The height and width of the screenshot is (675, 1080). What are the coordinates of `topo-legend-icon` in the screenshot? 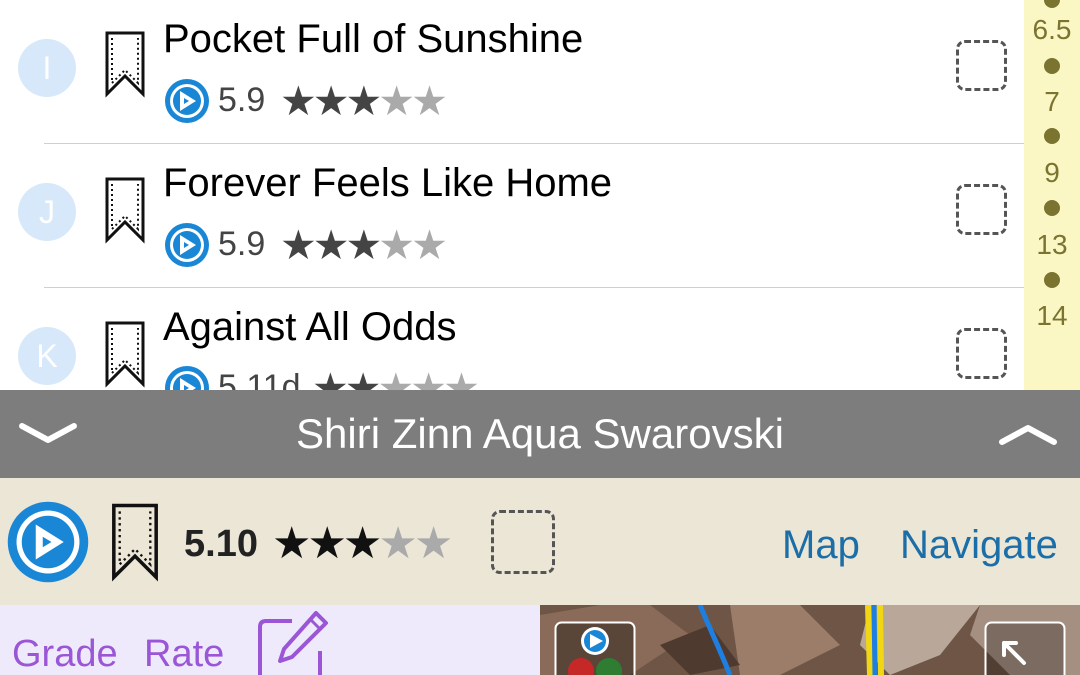 It's located at (595, 648).